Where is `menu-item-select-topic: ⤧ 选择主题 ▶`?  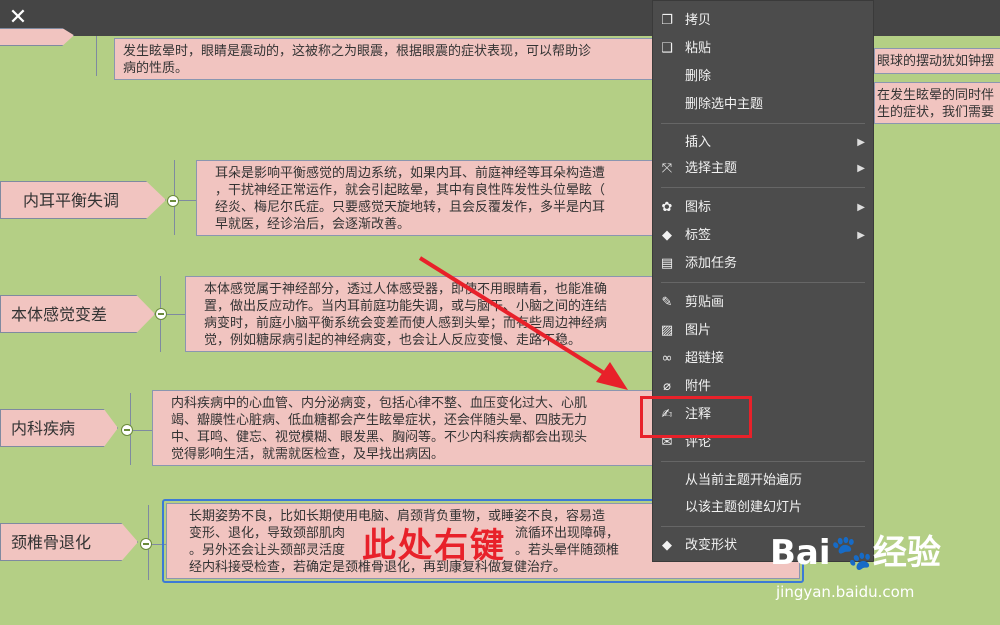 menu-item-select-topic: ⤧ 选择主题 ▶ is located at coordinates (763, 169).